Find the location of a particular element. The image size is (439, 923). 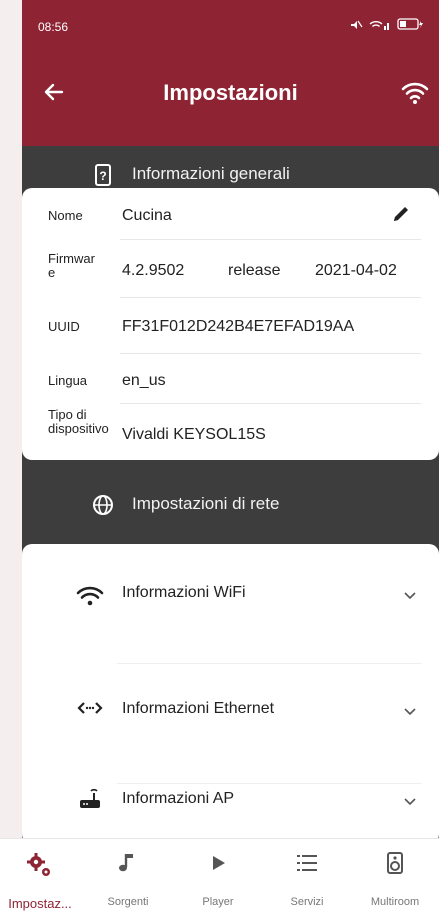

nav-item-services: Servizi is located at coordinates (307, 881).